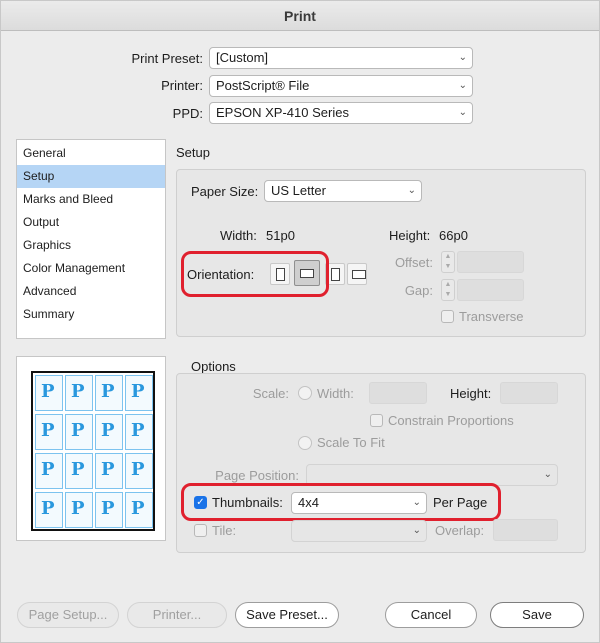  What do you see at coordinates (225, 191) in the screenshot?
I see `paper-size-label: Paper Size:` at bounding box center [225, 191].